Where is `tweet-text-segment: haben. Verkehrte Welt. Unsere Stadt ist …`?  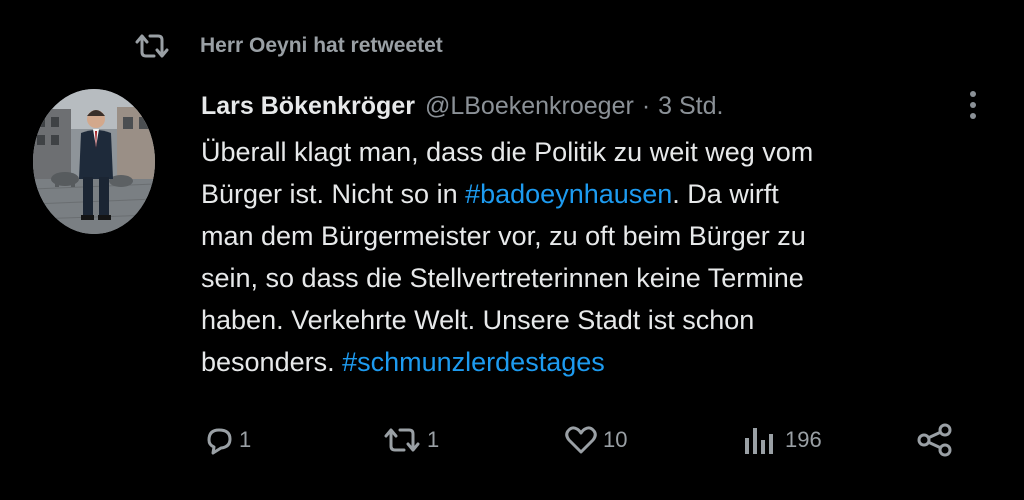 tweet-text-segment: haben. Verkehrte Welt. Unsere Stadt ist … is located at coordinates (478, 320).